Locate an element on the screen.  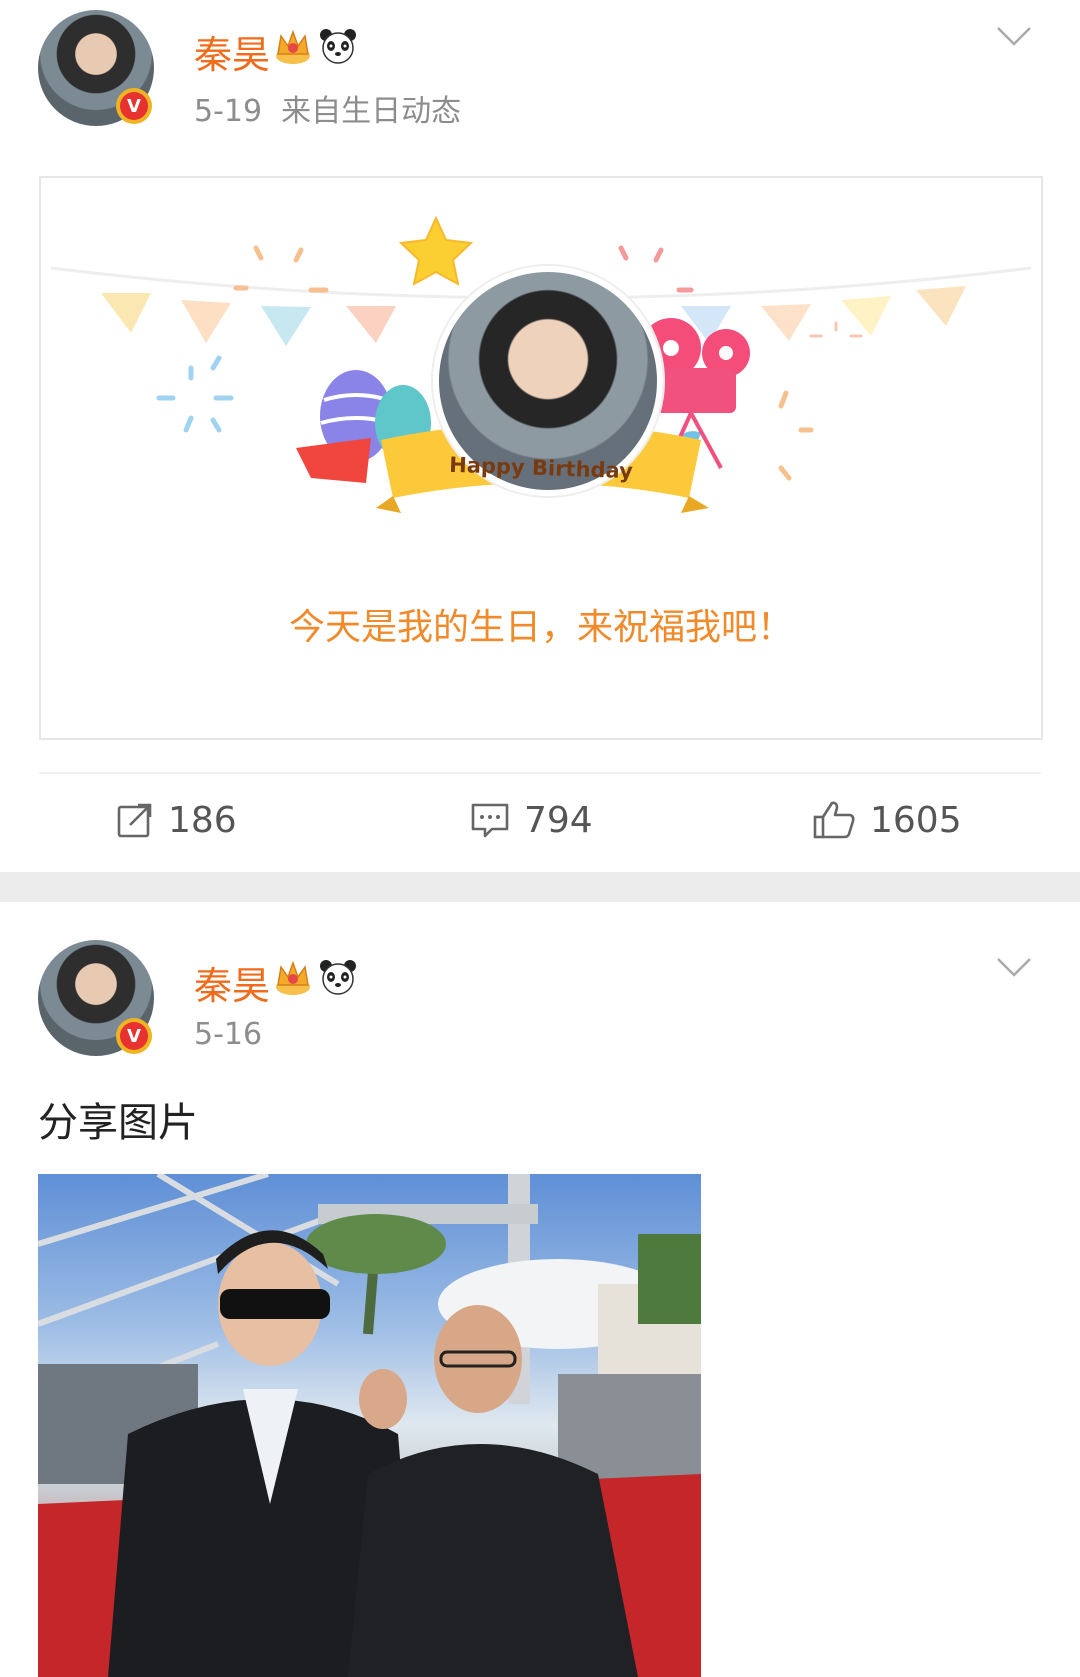
post-source: 来自生日动态 is located at coordinates (371, 111).